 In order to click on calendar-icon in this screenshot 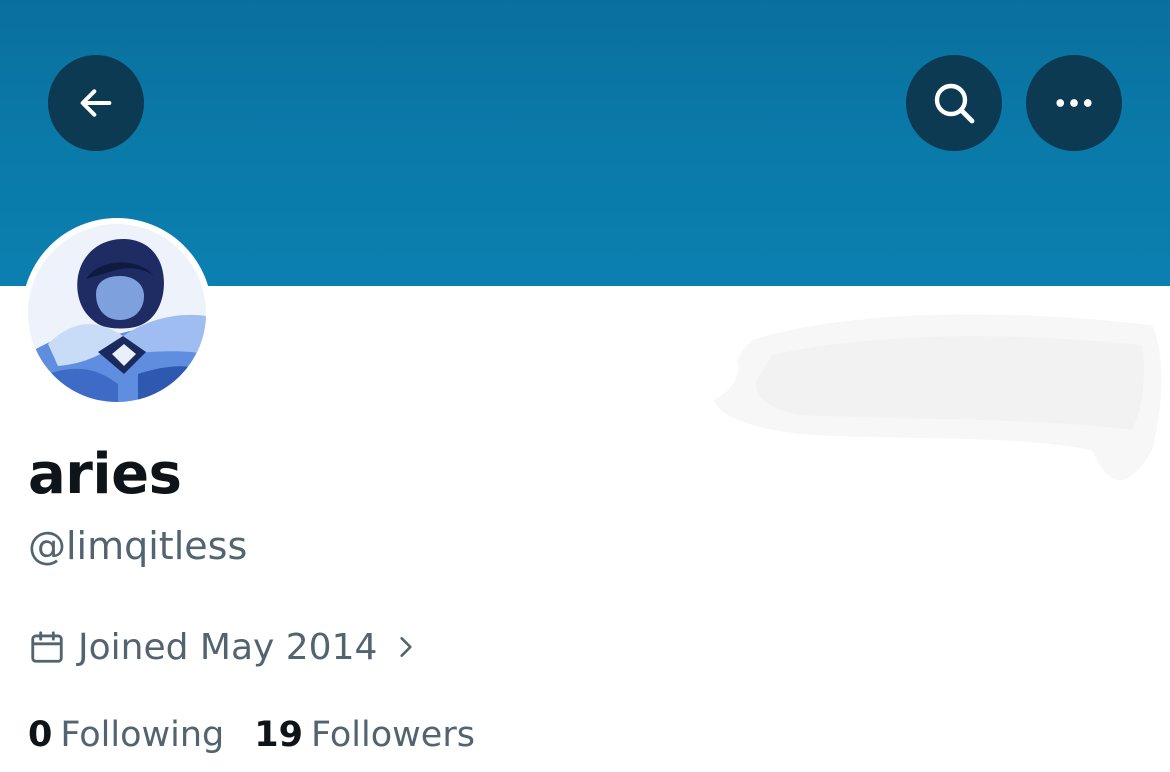, I will do `click(47, 647)`.